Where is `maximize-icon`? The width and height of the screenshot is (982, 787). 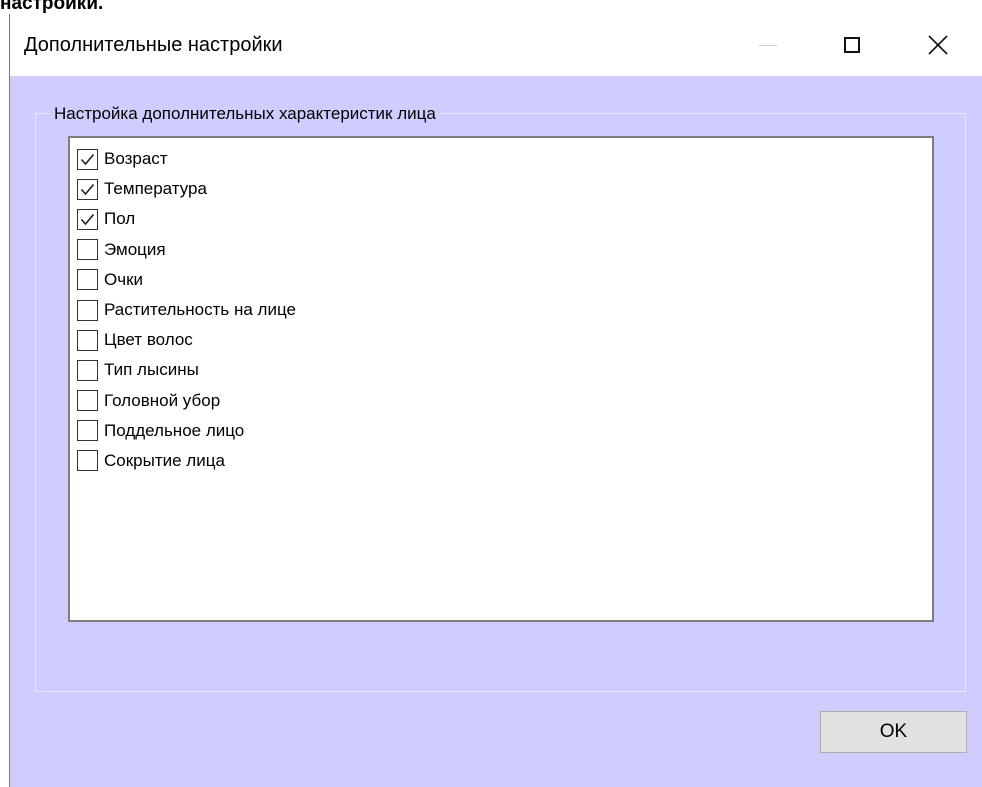
maximize-icon is located at coordinates (852, 45).